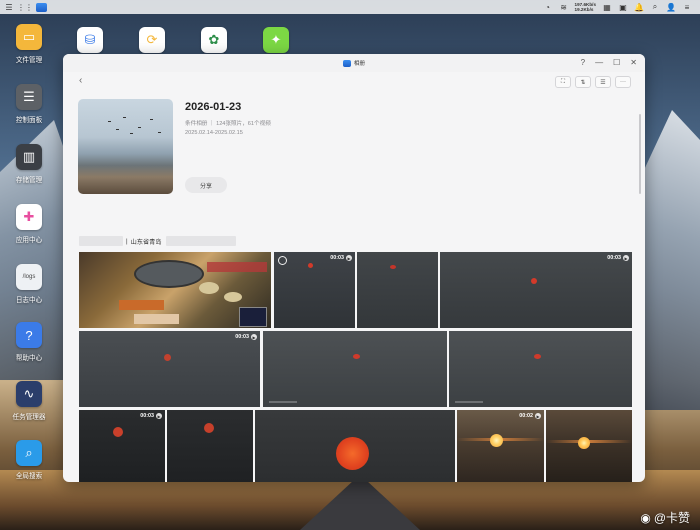  I want to click on desktop-icon-file-manager: ▭ 文件管理, so click(29, 44).